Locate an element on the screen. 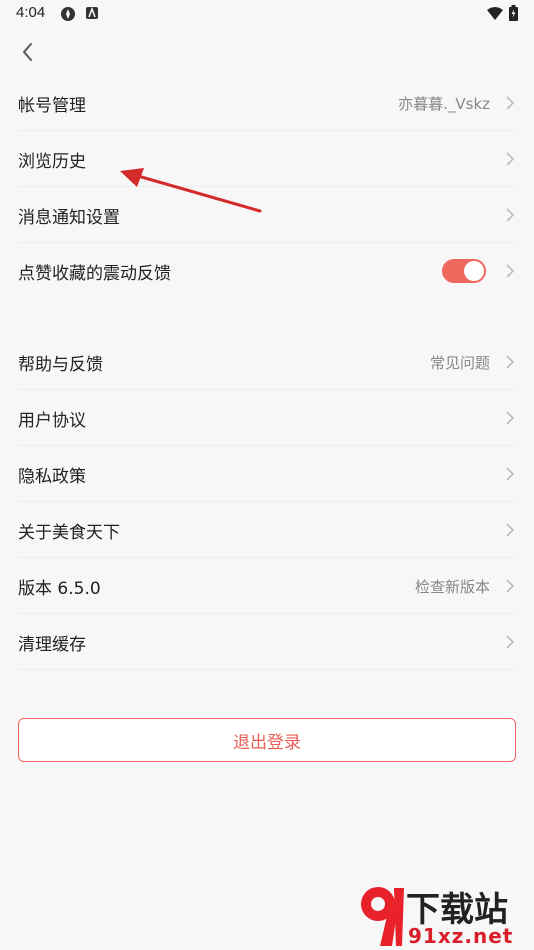  app-badge-icon is located at coordinates (92, 13).